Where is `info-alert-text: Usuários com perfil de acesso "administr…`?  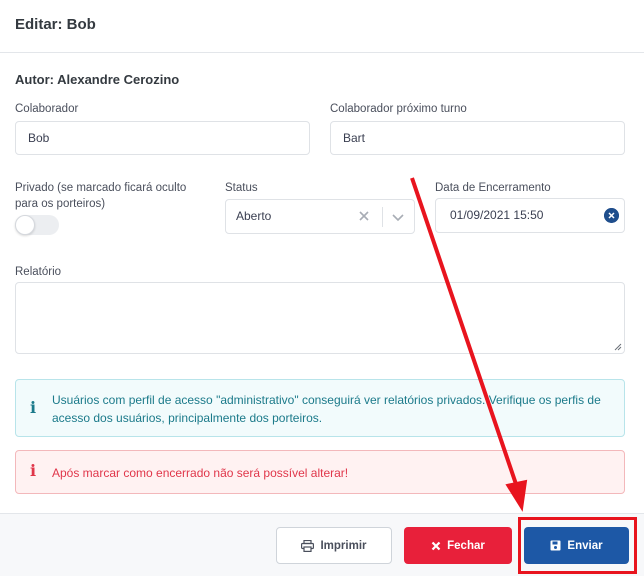
info-alert-text: Usuários com perfil de acesso "administr… is located at coordinates (326, 409).